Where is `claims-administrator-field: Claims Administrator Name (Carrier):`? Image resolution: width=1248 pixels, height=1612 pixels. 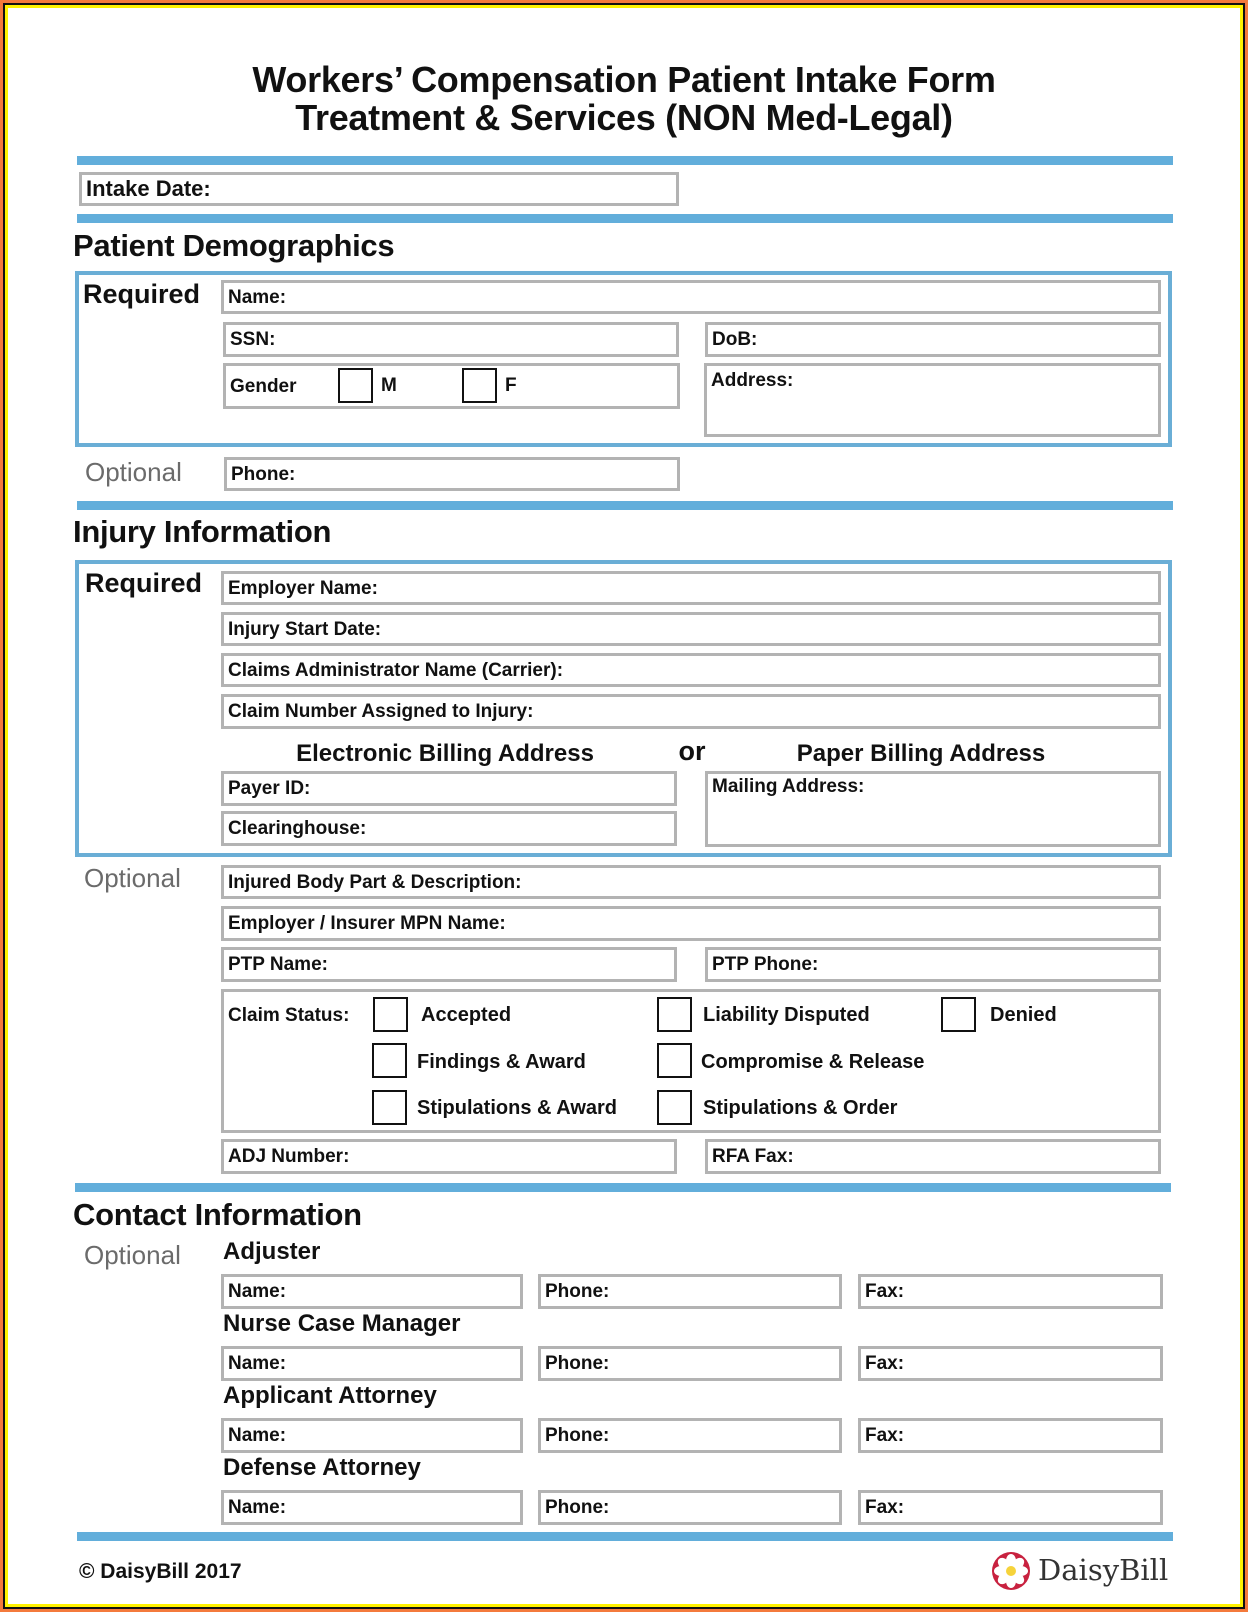 claims-administrator-field: Claims Administrator Name (Carrier): is located at coordinates (691, 670).